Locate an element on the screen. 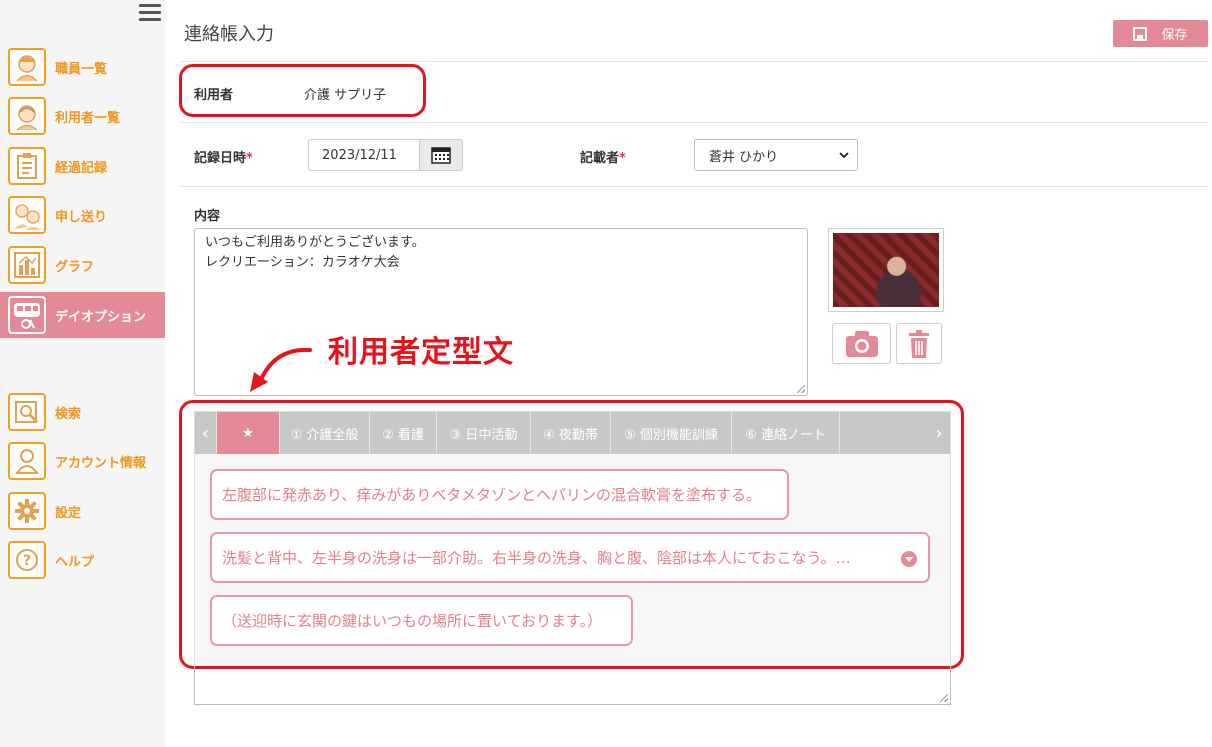 This screenshot has width=1212, height=747. content-label: 内容 is located at coordinates (207, 216).